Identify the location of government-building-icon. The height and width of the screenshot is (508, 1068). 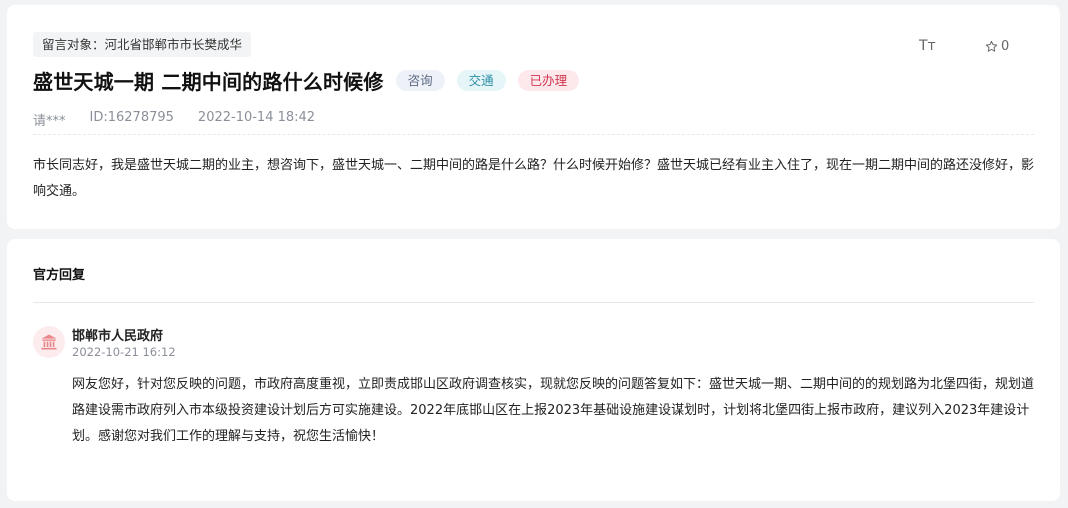
(49, 342).